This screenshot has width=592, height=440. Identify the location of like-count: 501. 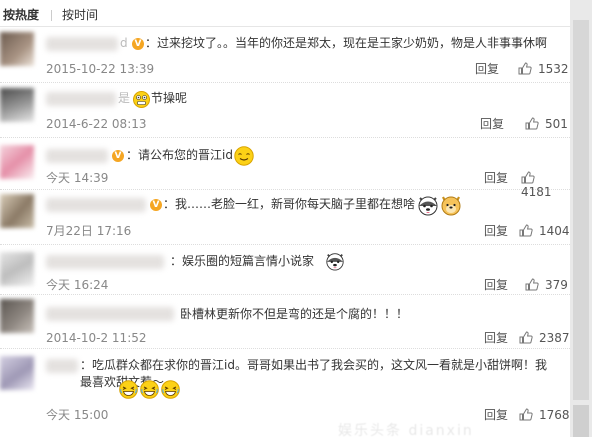
(556, 124).